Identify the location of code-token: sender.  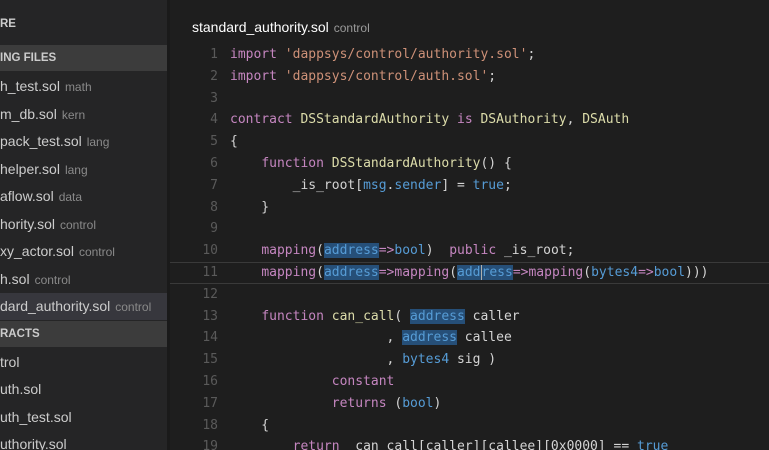
(418, 185).